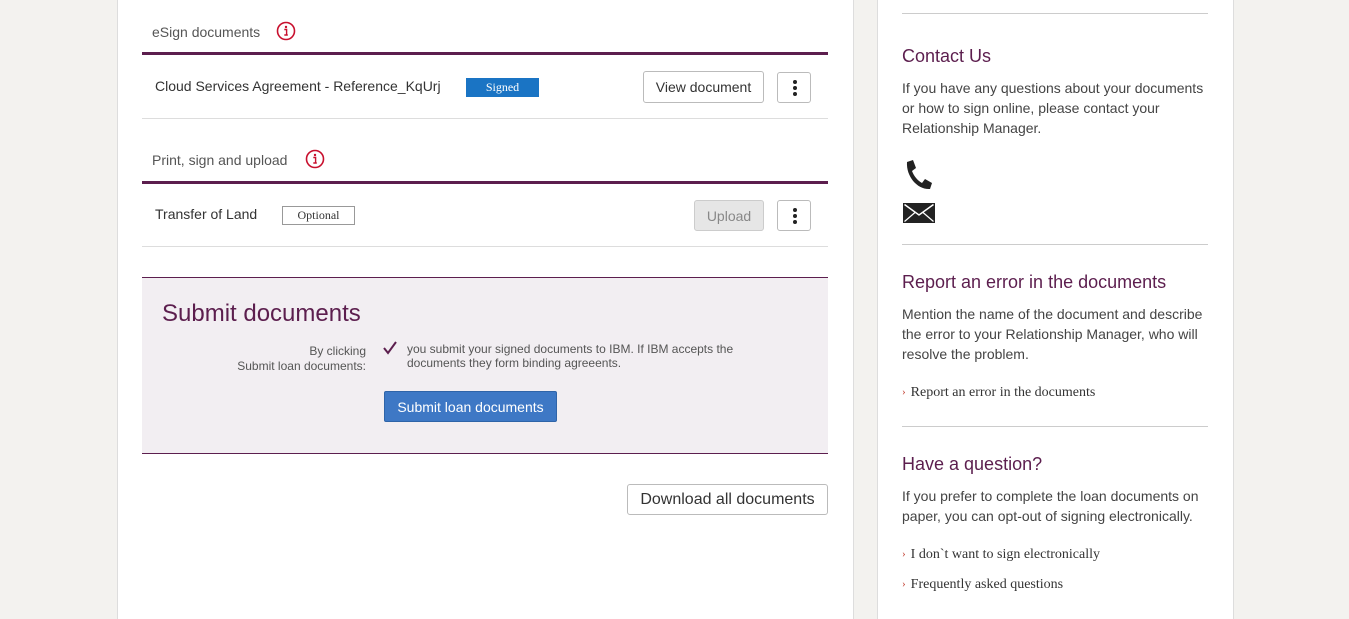  Describe the element at coordinates (318, 215) in the screenshot. I see `status-badge: Optional` at that location.